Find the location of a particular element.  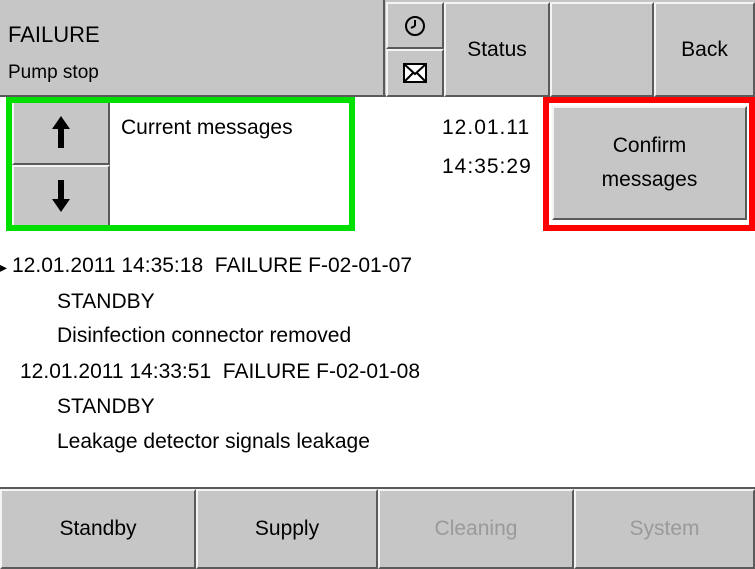

tab-supply-label: Supply is located at coordinates (287, 528).